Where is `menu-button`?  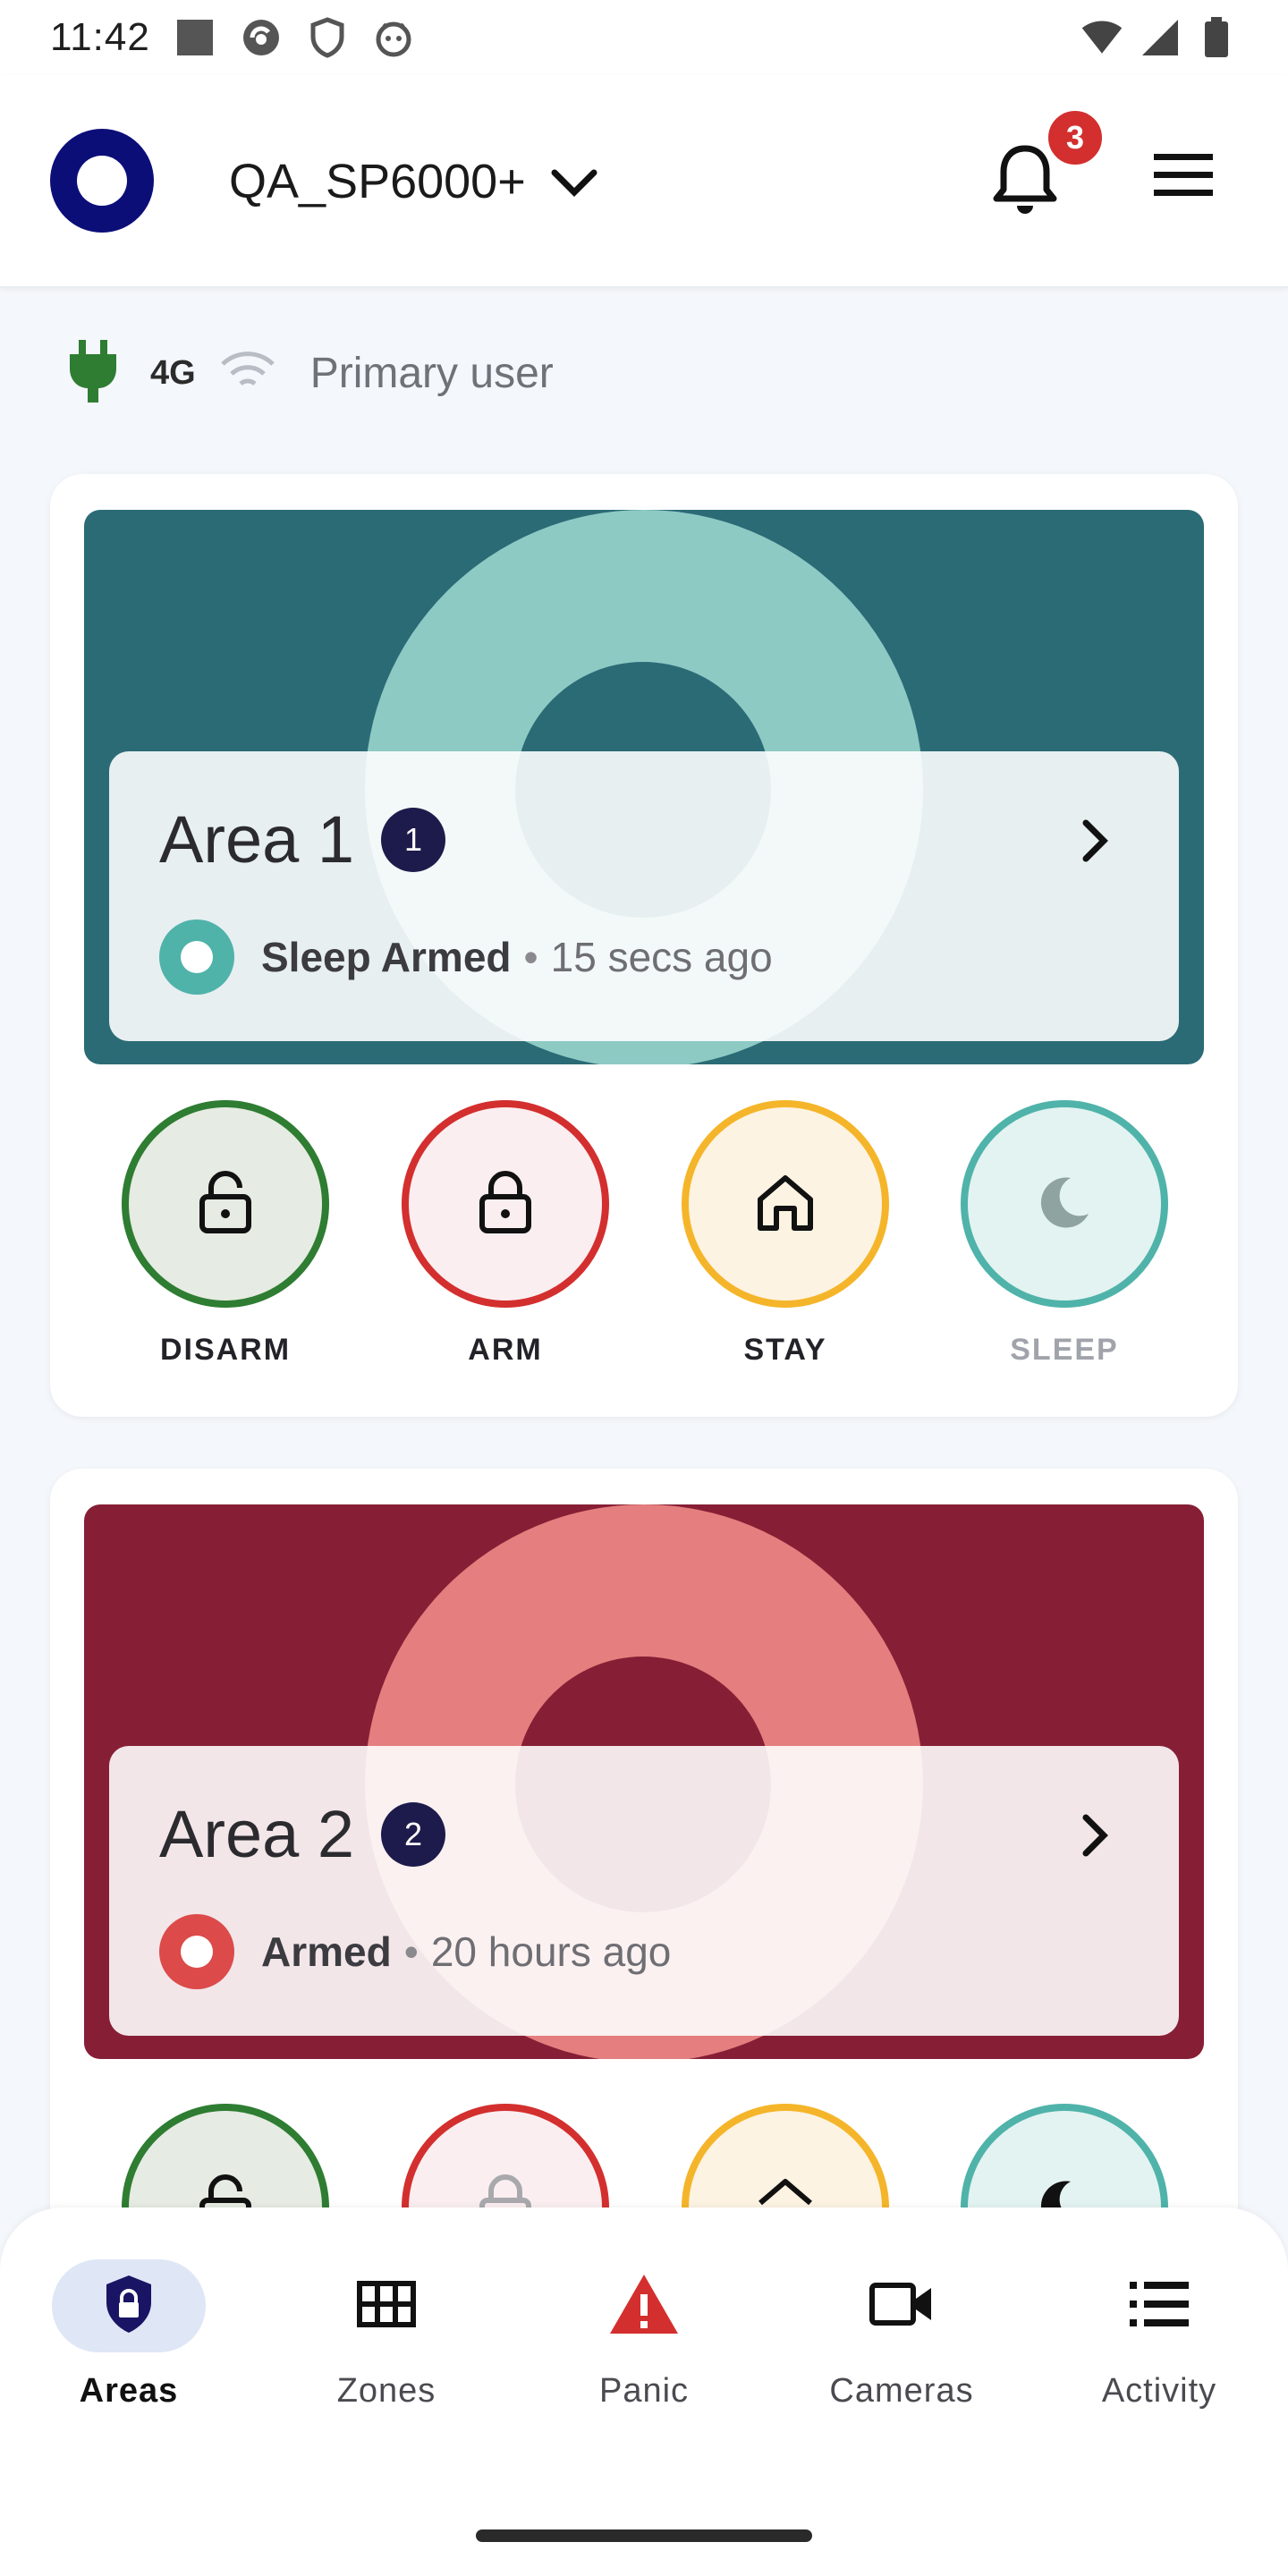 menu-button is located at coordinates (1186, 179).